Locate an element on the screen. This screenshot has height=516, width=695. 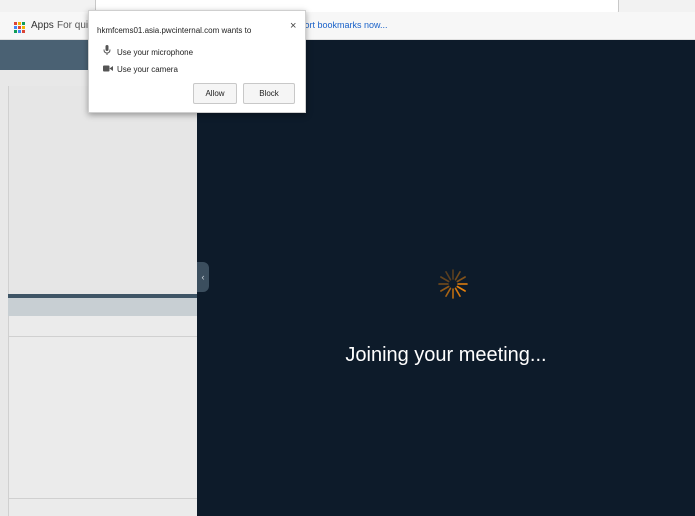
microphone-icon is located at coordinates (110, 51).